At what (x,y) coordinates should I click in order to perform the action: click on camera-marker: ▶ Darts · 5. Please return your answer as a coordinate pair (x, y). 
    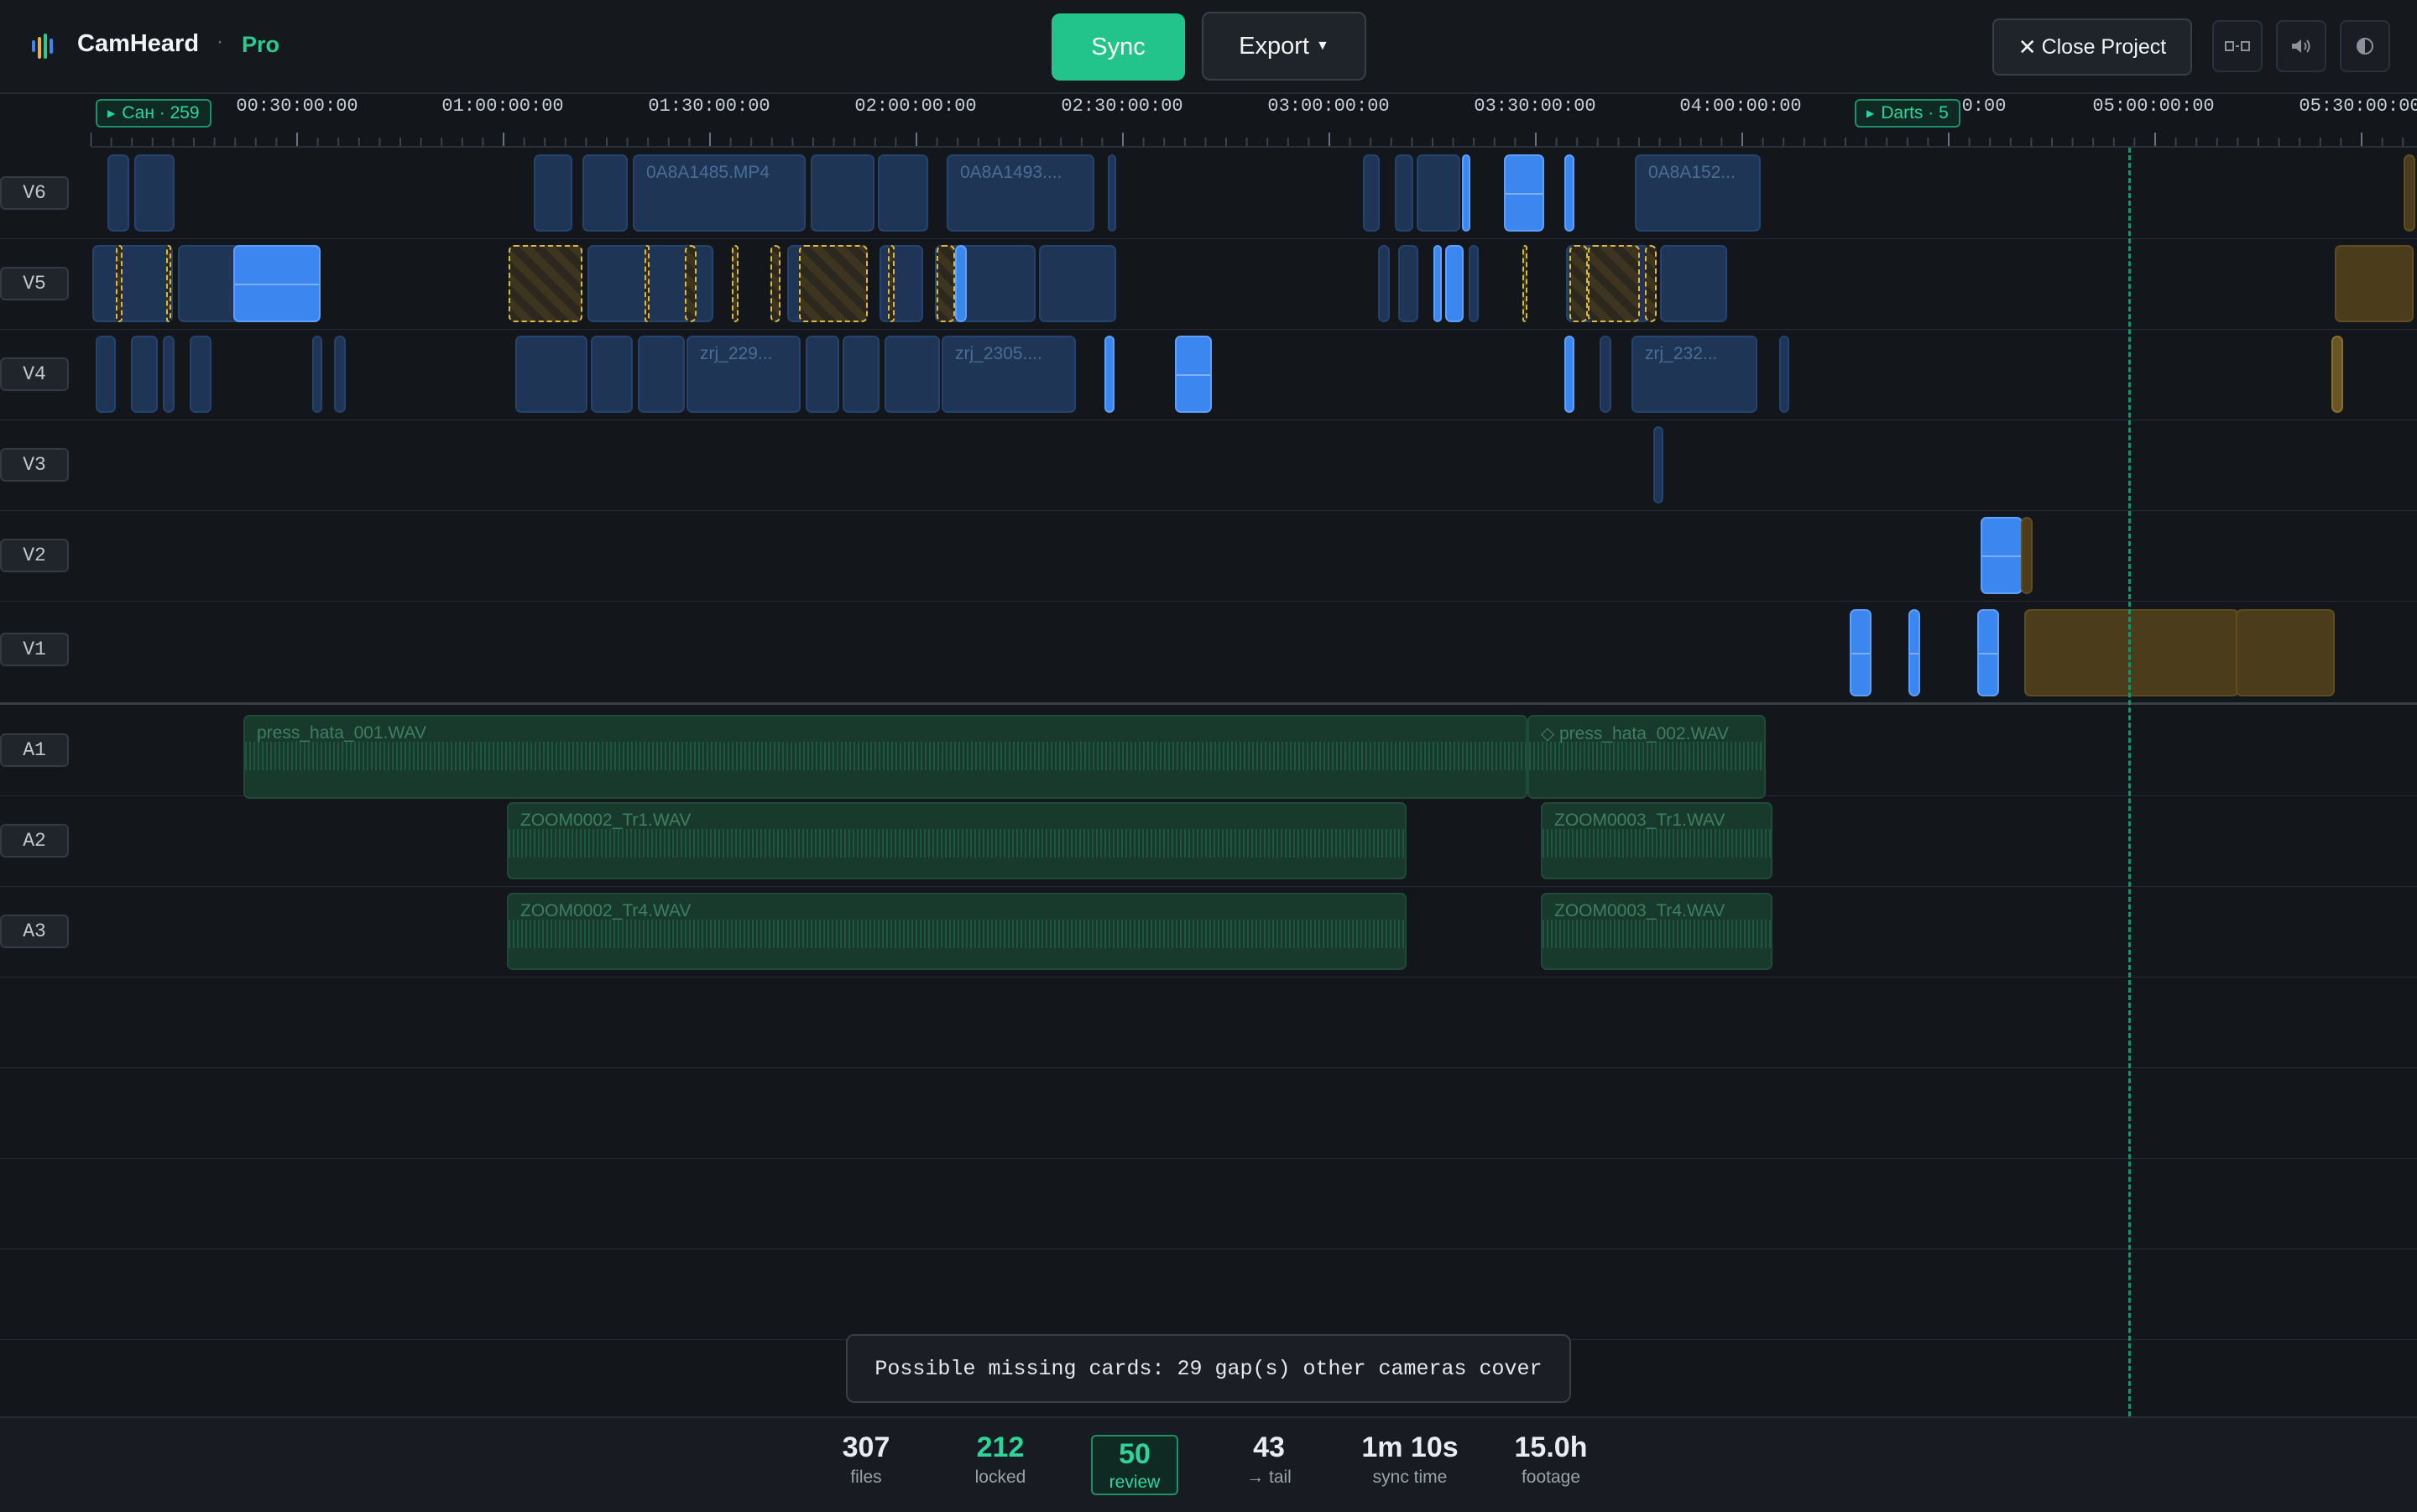
    Looking at the image, I should click on (1907, 114).